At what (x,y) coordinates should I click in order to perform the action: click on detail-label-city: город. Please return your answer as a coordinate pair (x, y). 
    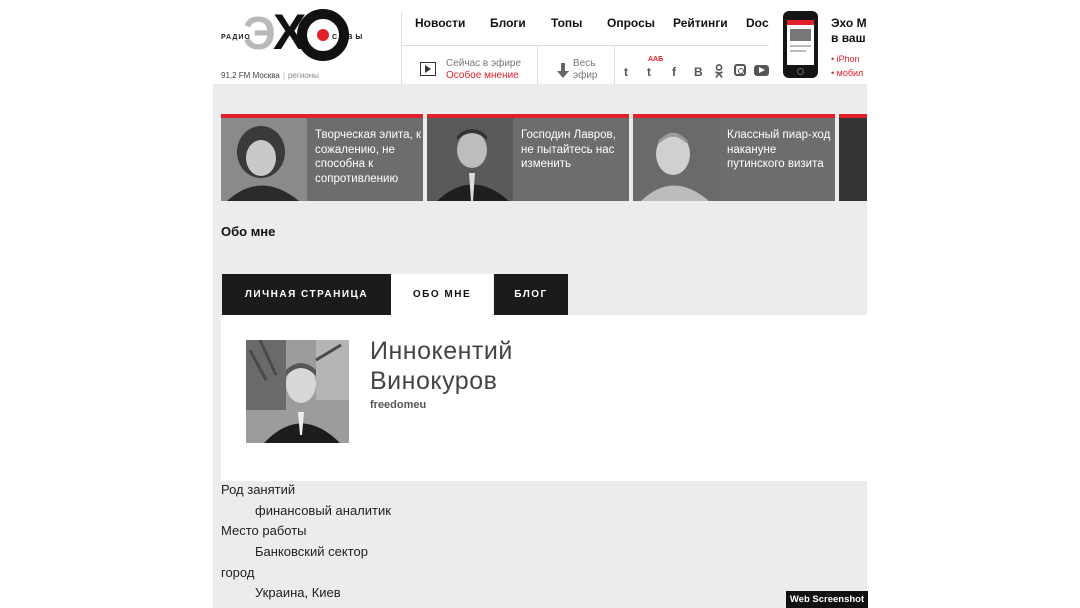
    Looking at the image, I should click on (238, 572).